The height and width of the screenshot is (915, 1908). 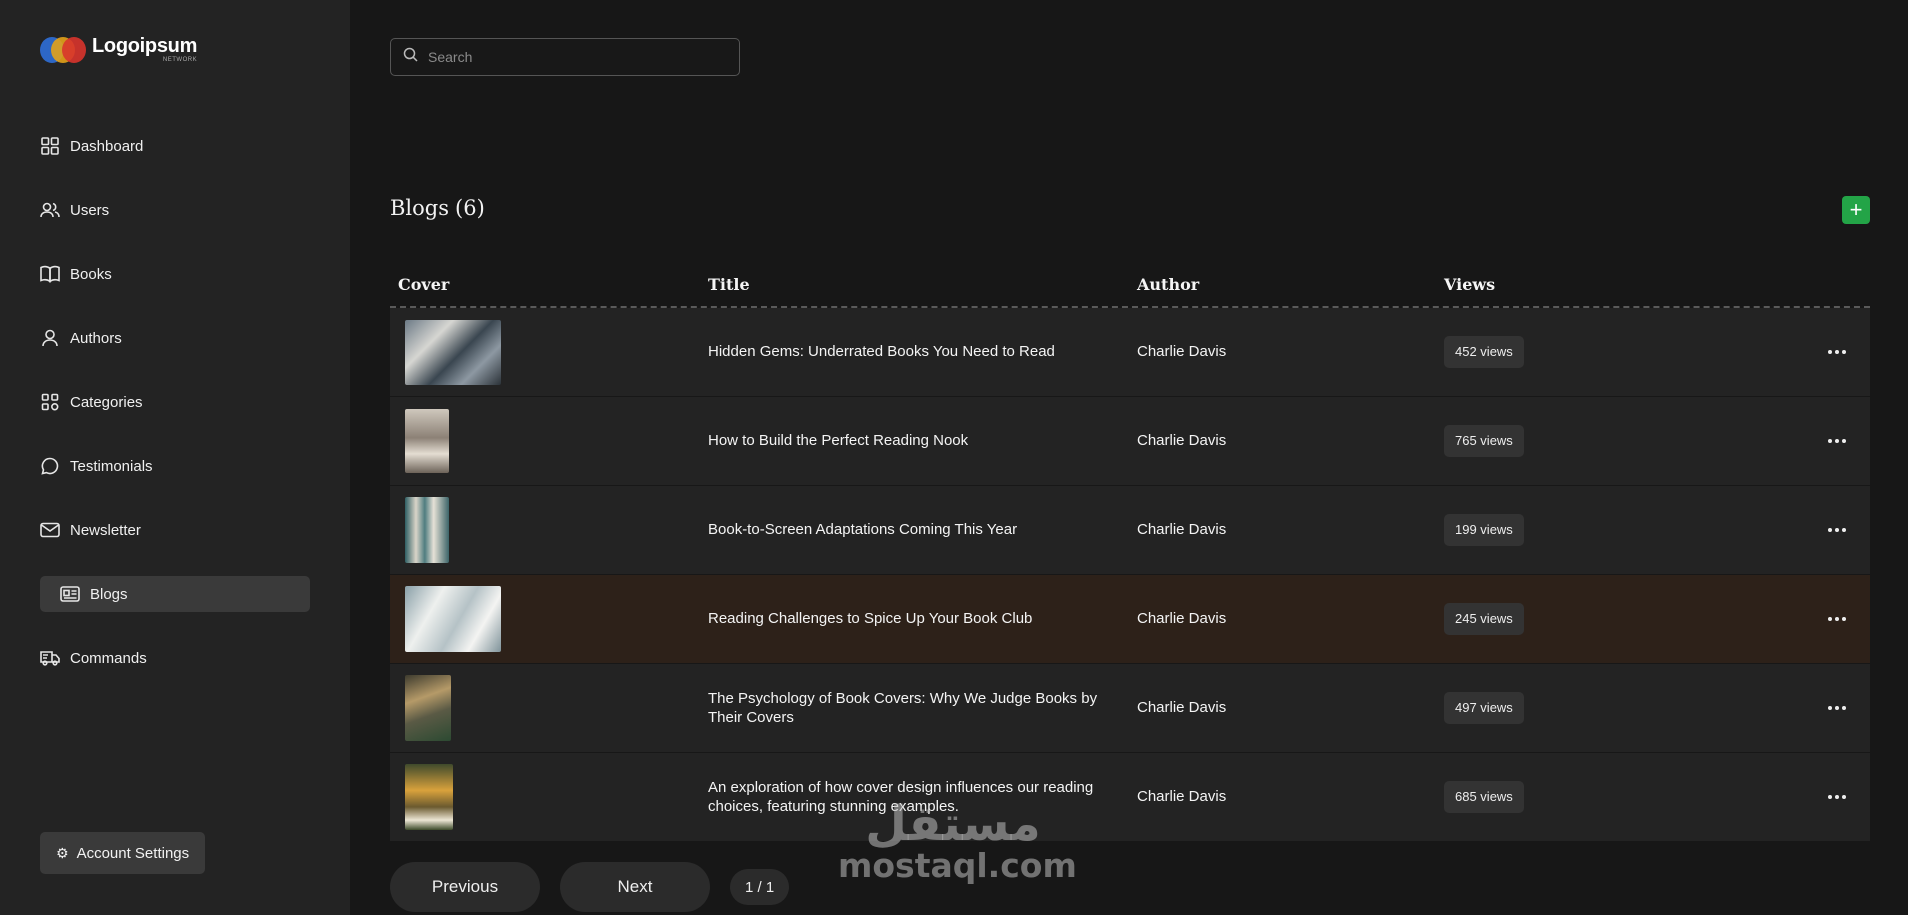 What do you see at coordinates (1484, 441) in the screenshot?
I see `views-badge: 765 views` at bounding box center [1484, 441].